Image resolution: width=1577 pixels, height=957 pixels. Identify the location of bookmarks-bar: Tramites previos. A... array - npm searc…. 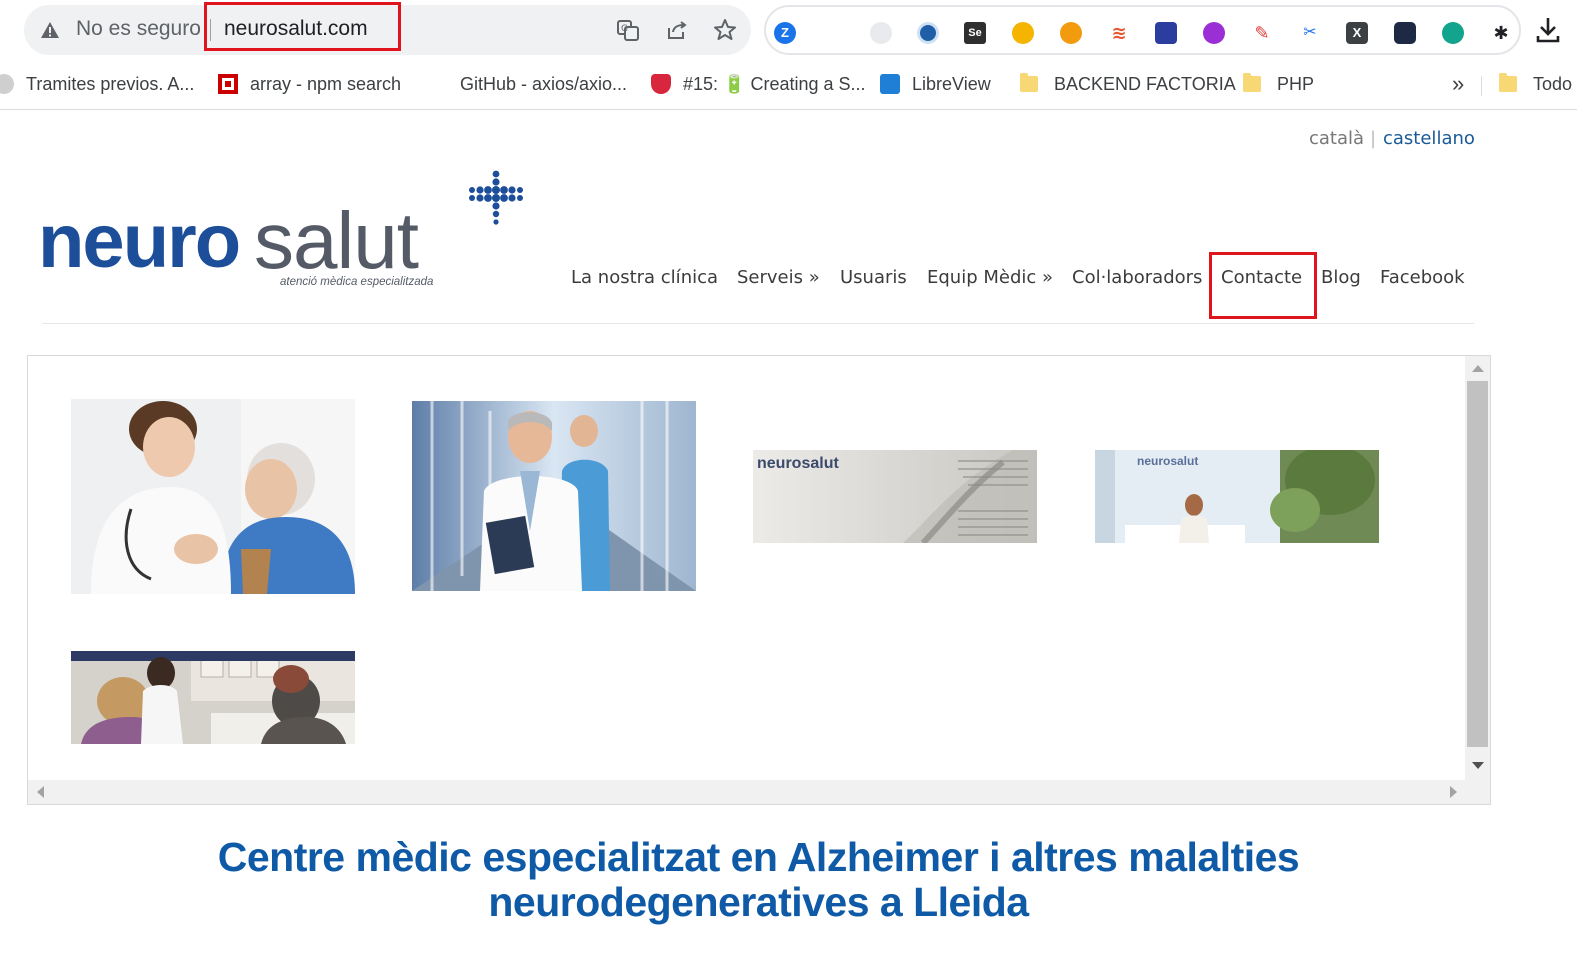
(788, 85).